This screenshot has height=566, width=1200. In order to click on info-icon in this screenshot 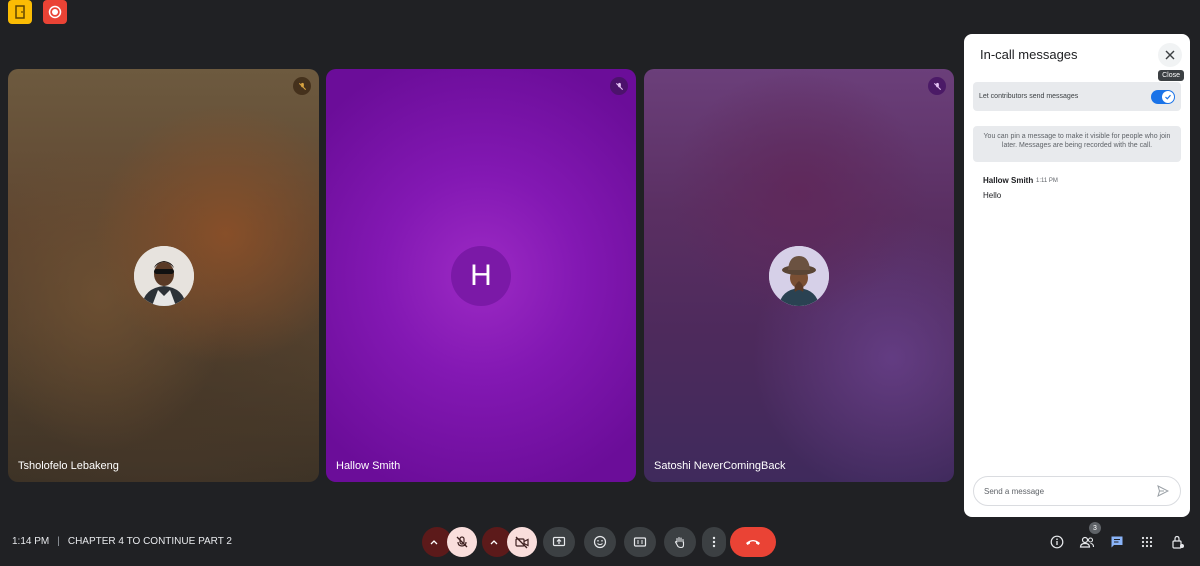, I will do `click(1057, 542)`.